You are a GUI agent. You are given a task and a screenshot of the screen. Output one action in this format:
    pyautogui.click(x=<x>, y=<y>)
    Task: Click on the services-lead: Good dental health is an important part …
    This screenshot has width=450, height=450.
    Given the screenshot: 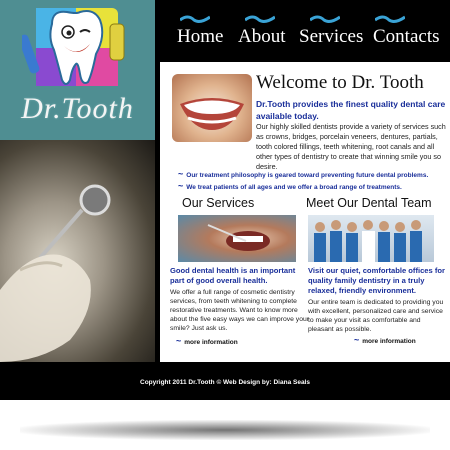 What is the action you would take?
    pyautogui.click(x=233, y=275)
    